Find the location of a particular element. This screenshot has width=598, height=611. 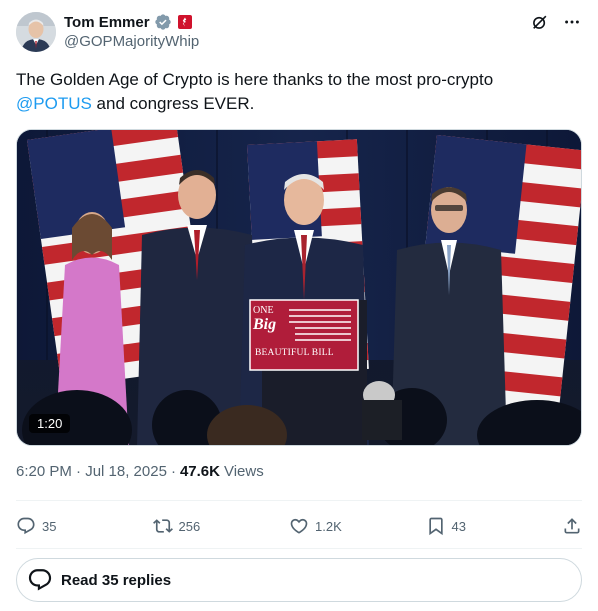

mention-link: @POTUS is located at coordinates (54, 103).